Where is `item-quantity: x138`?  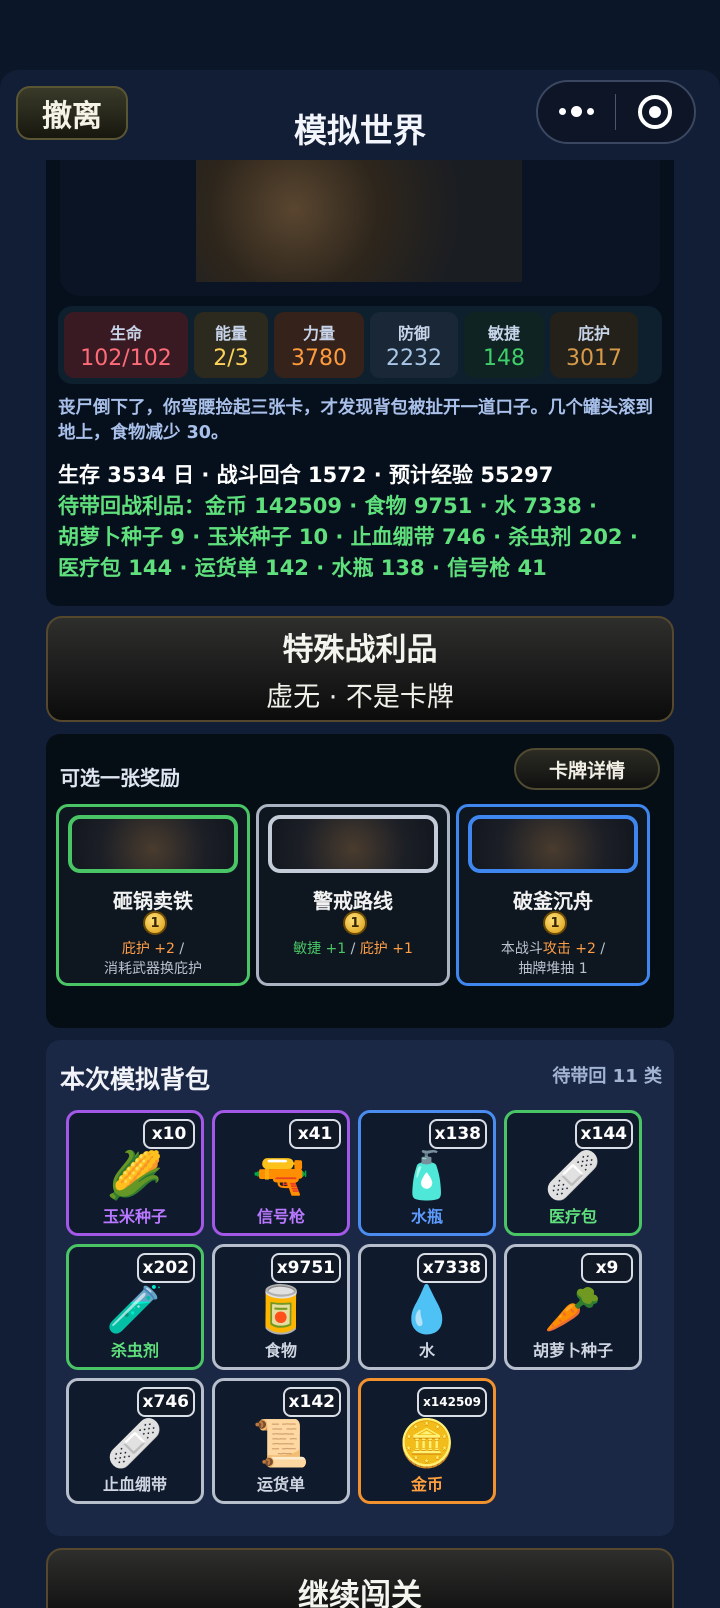 item-quantity: x138 is located at coordinates (457, 1134).